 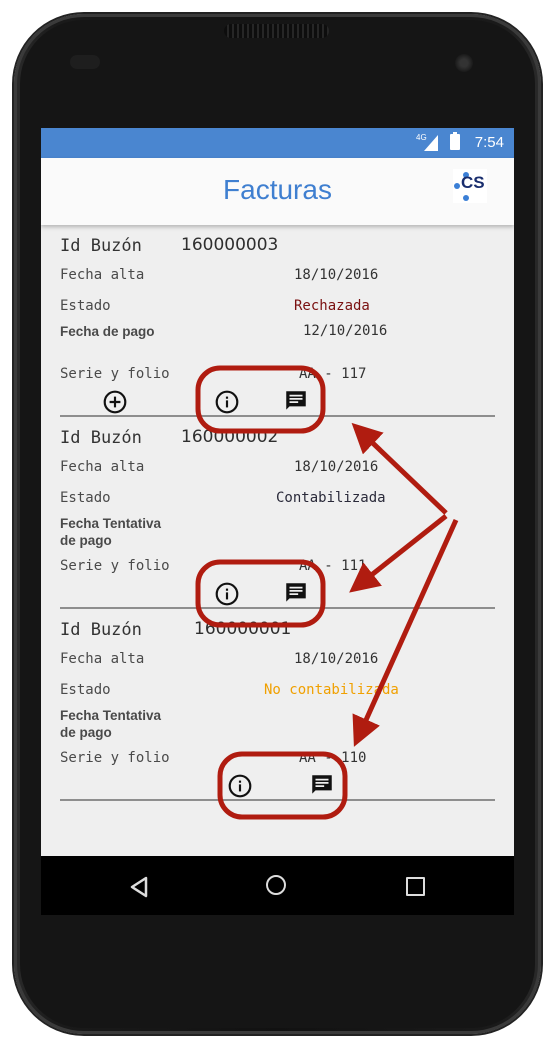 What do you see at coordinates (464, 63) in the screenshot?
I see `front-camera` at bounding box center [464, 63].